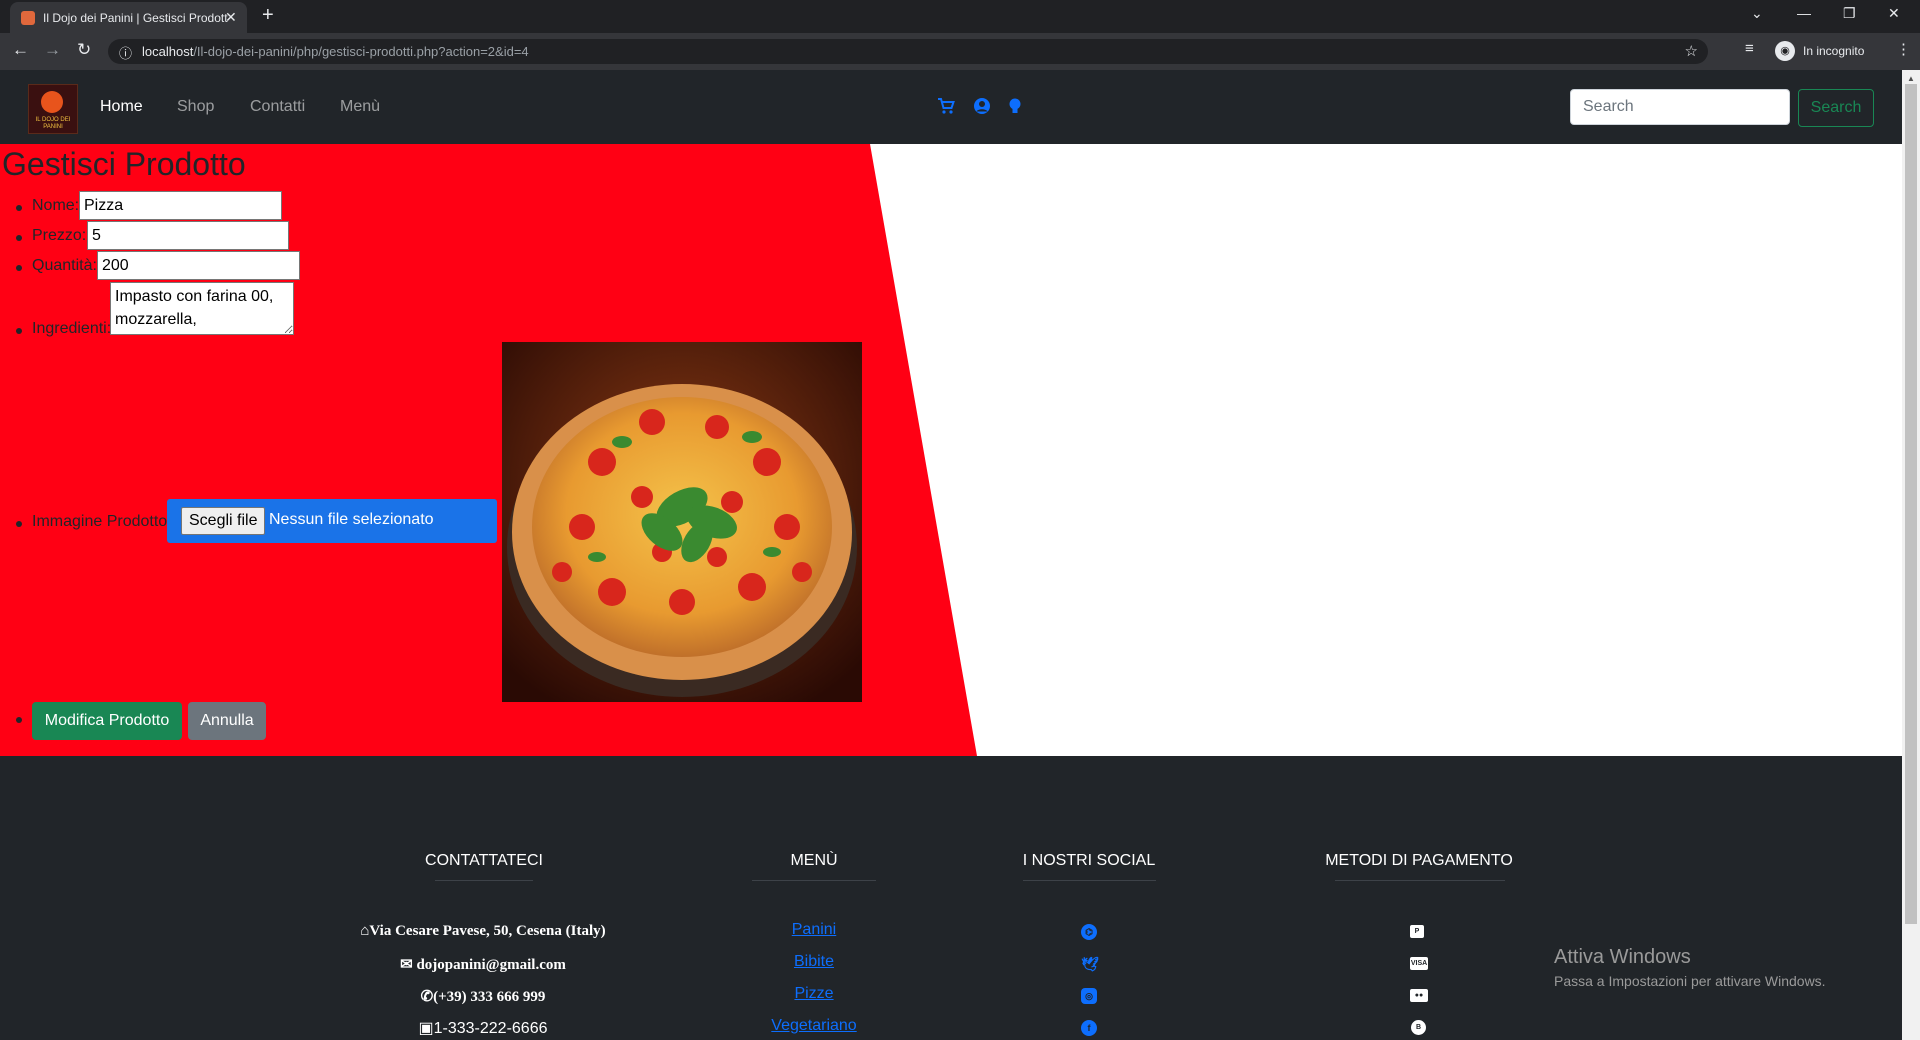 The height and width of the screenshot is (1040, 1920). I want to click on page-scrollbar: ▲, so click(1911, 555).